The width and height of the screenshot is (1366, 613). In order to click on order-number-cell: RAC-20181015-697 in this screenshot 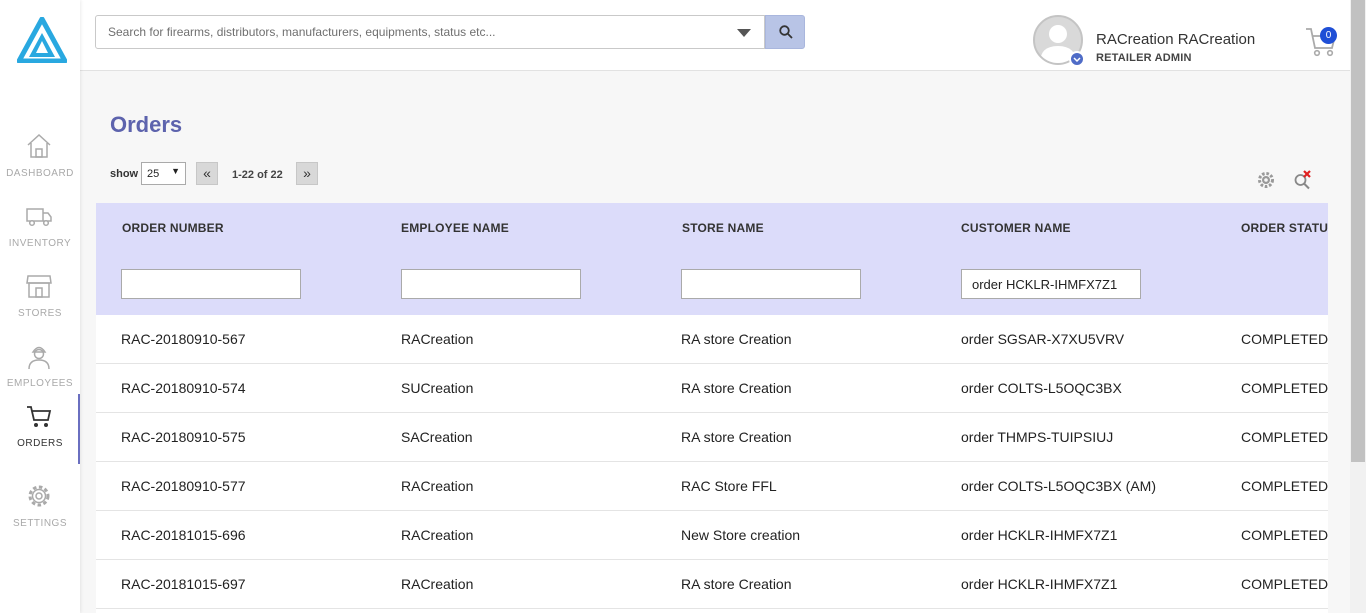, I will do `click(183, 584)`.